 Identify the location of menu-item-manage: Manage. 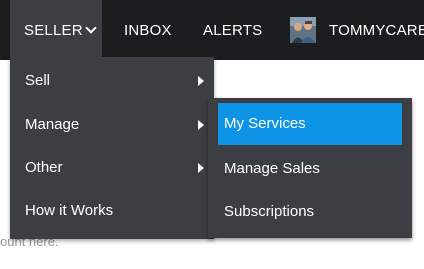
(112, 125).